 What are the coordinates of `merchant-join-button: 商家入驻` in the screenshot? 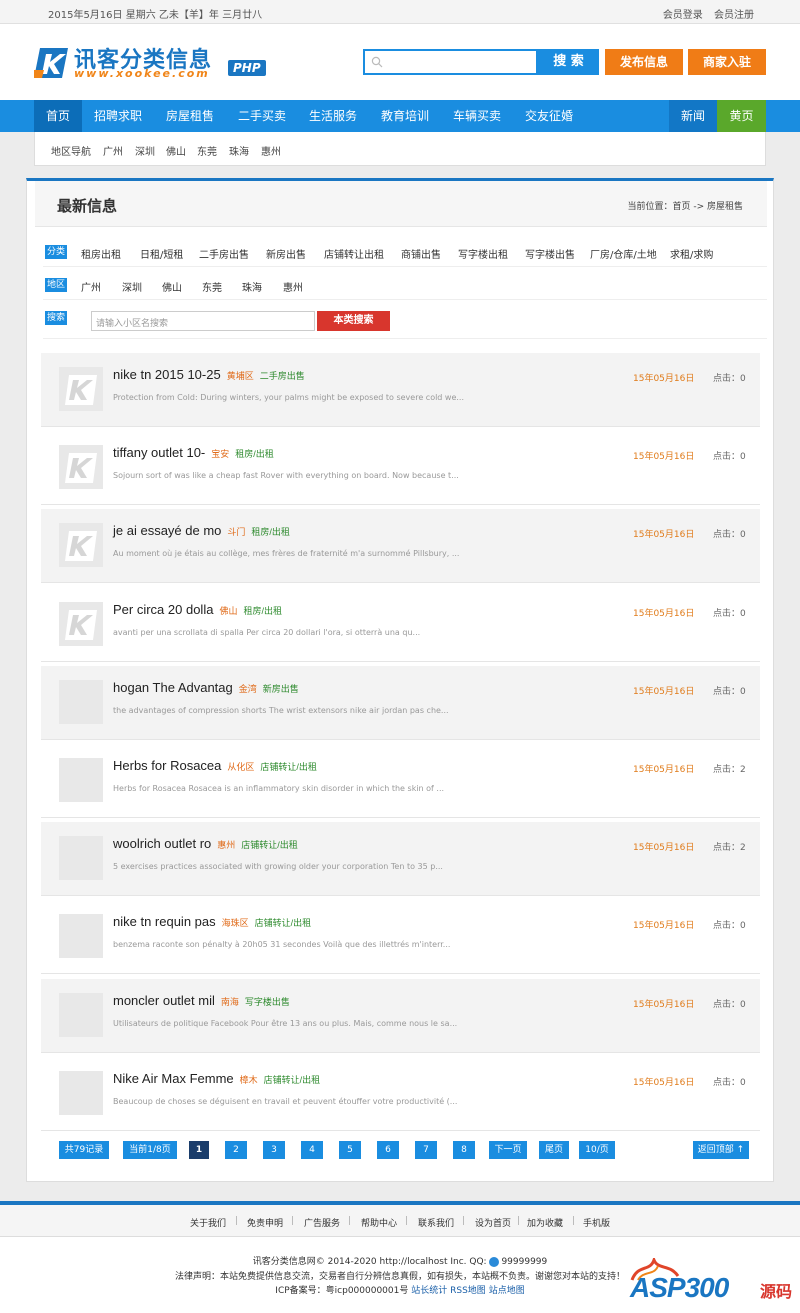 It's located at (727, 62).